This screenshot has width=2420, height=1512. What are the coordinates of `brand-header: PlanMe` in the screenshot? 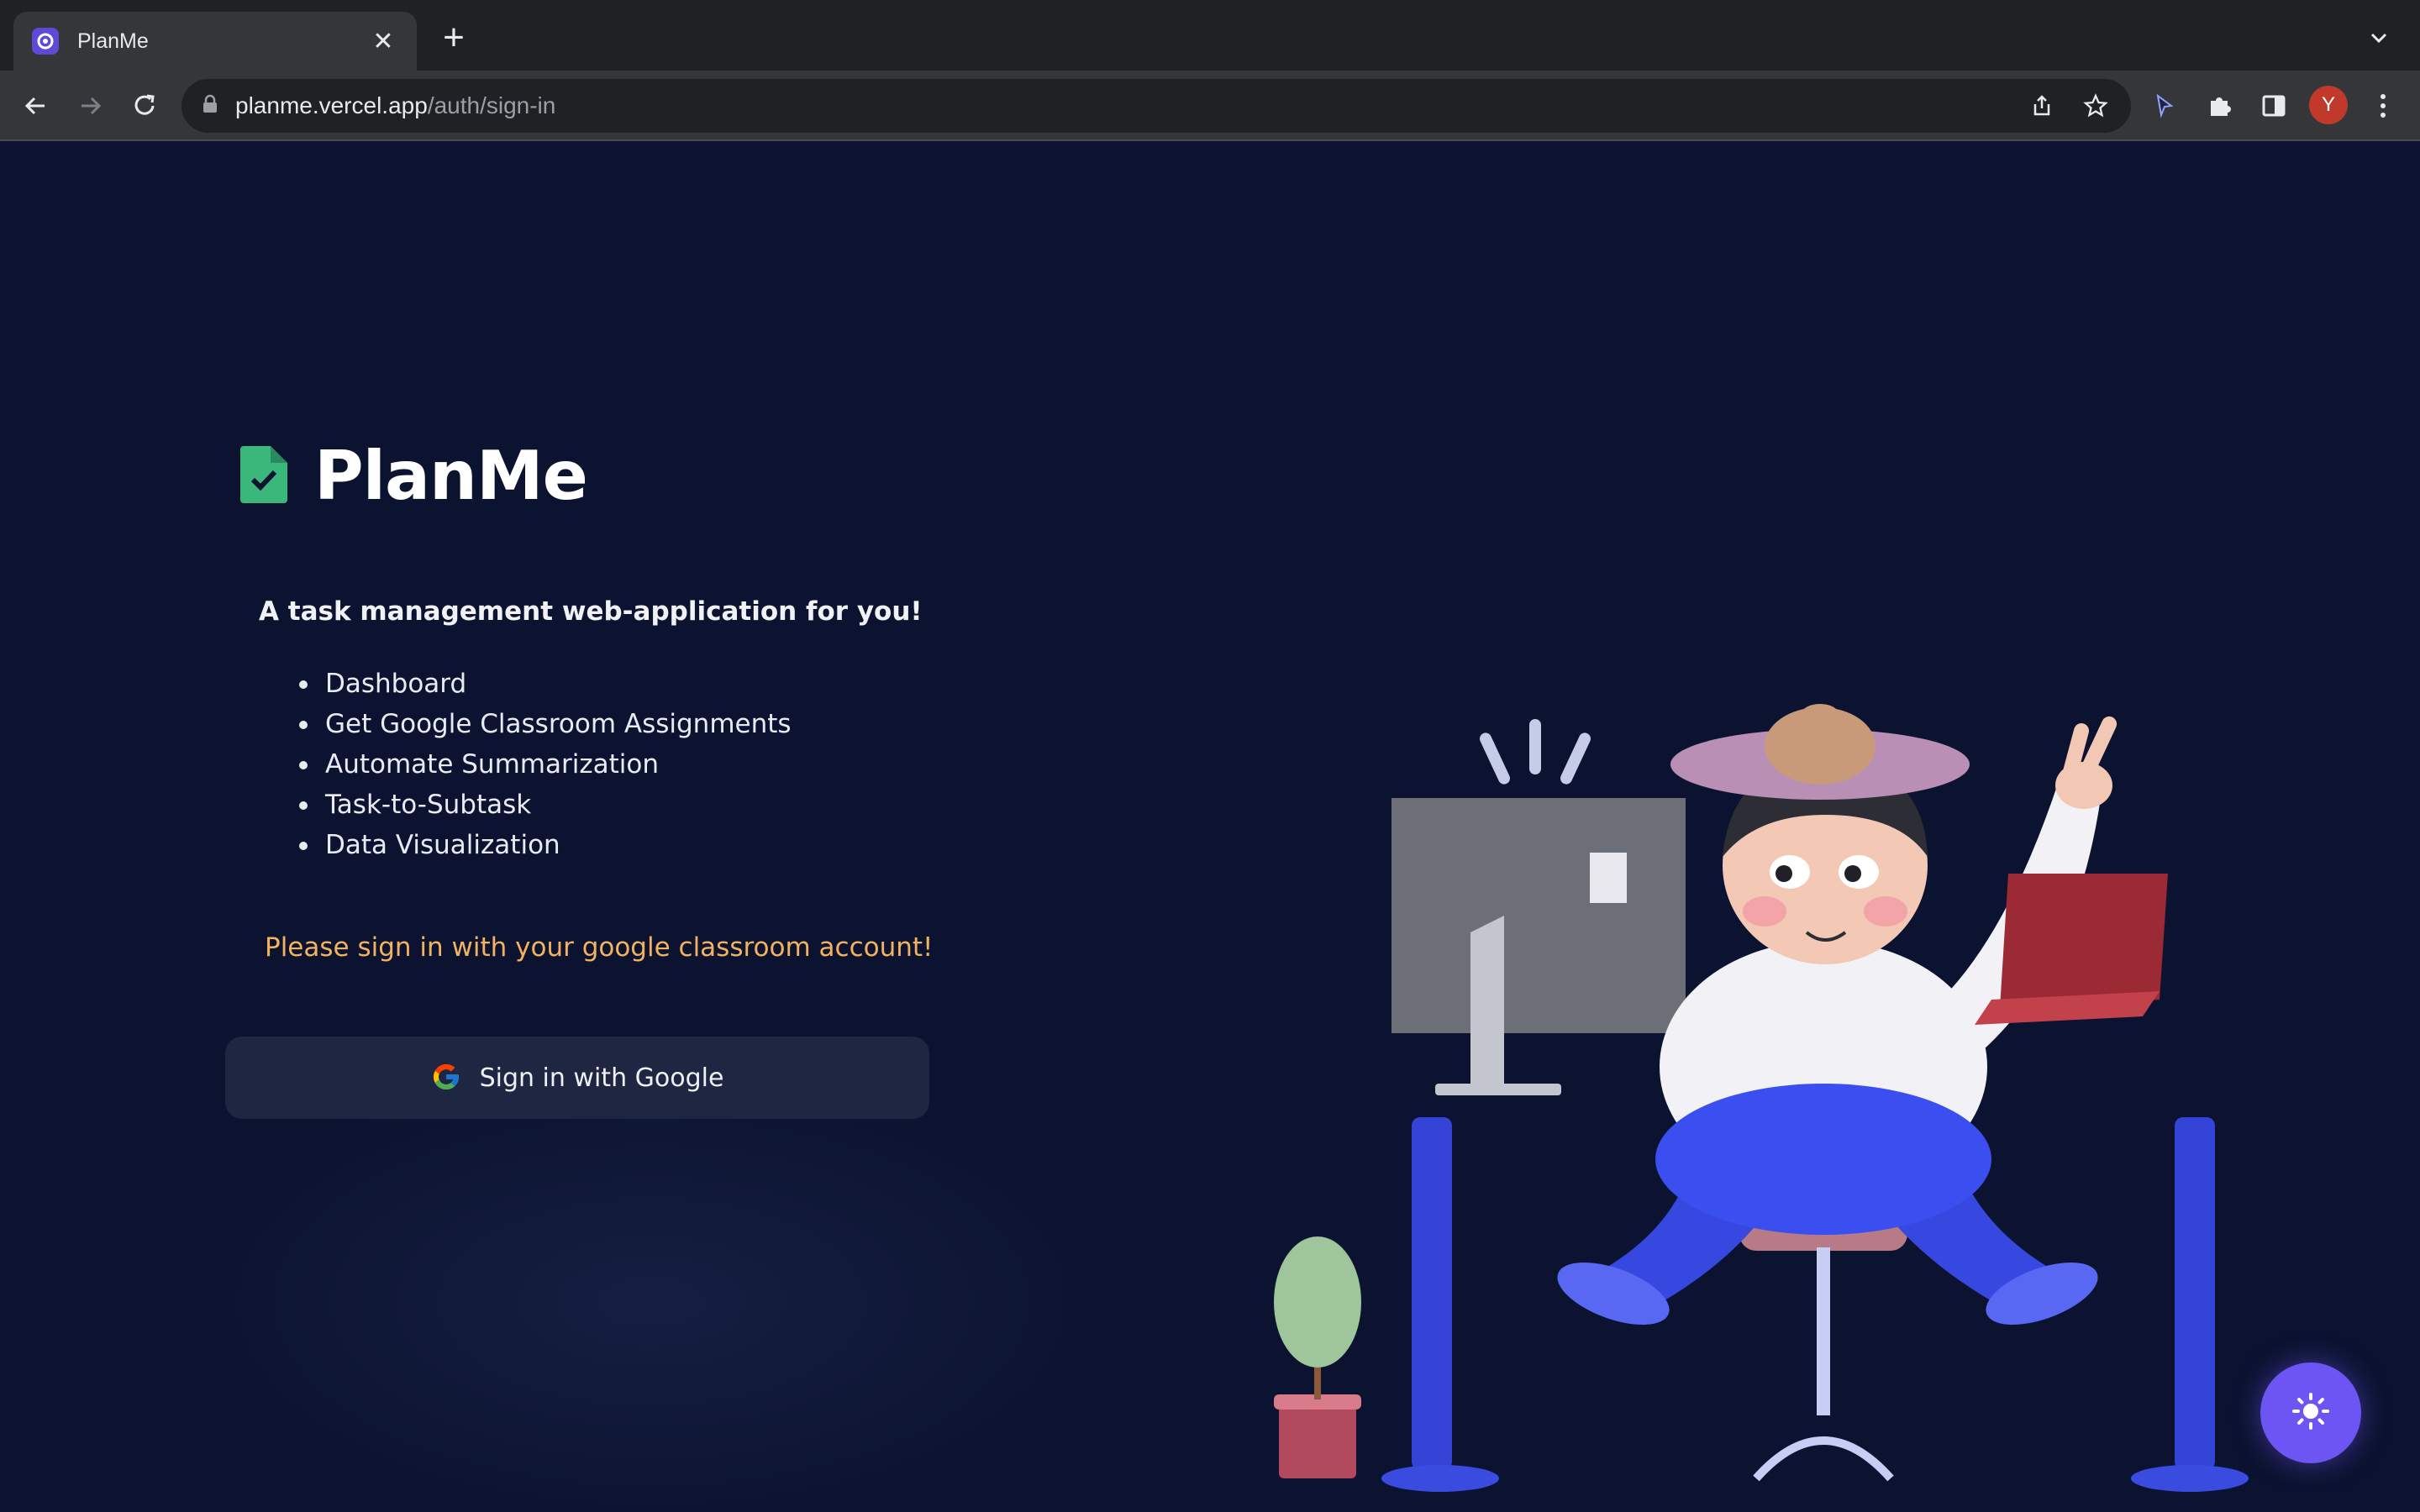 It's located at (414, 476).